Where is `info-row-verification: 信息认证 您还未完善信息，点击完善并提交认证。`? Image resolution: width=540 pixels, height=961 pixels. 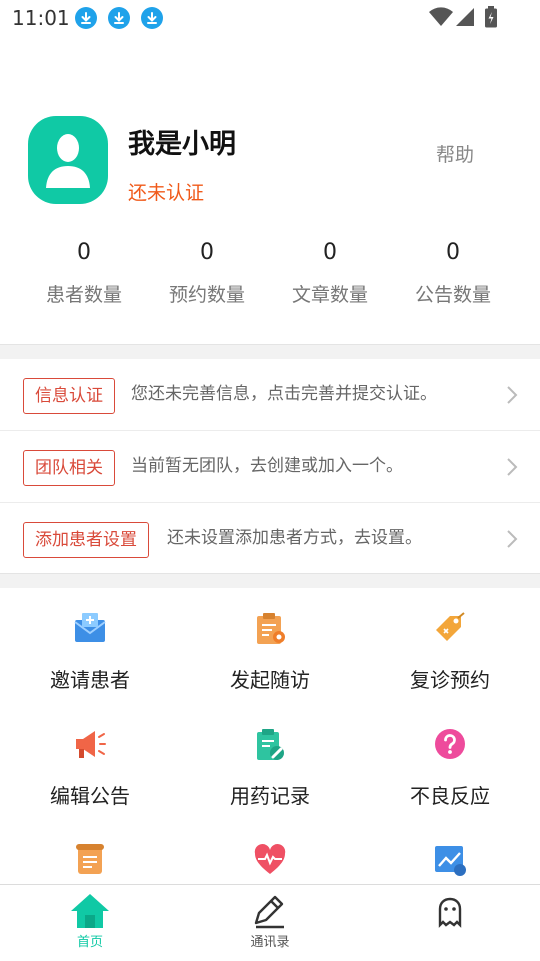
info-row-verification: 信息认证 您还未完善信息，点击完善并提交认证。 is located at coordinates (270, 395).